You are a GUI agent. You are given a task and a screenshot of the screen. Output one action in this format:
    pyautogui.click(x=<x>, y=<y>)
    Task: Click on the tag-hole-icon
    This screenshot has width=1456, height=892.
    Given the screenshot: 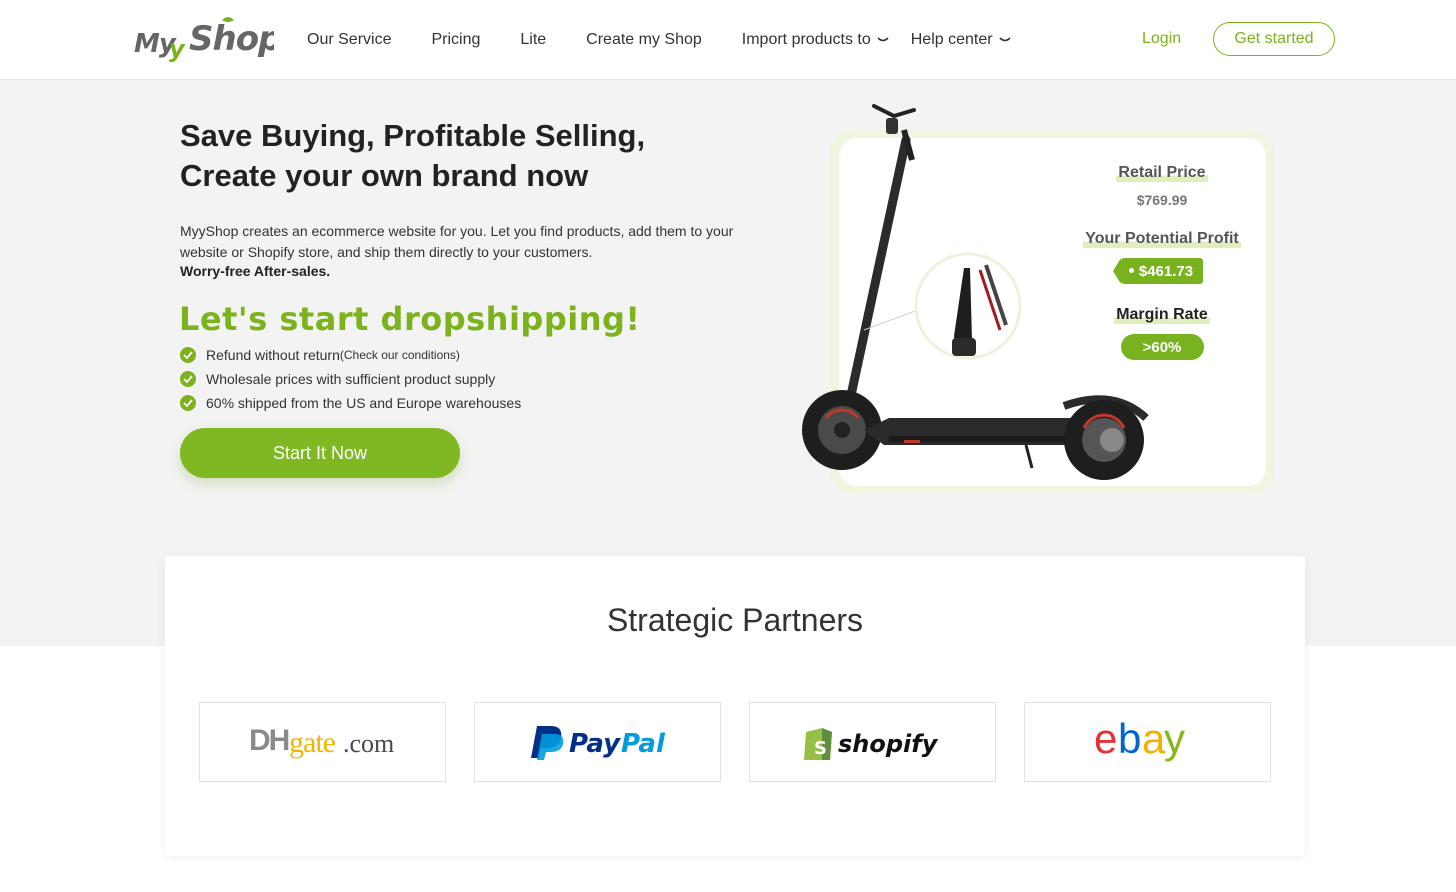 What is the action you would take?
    pyautogui.click(x=1131, y=270)
    